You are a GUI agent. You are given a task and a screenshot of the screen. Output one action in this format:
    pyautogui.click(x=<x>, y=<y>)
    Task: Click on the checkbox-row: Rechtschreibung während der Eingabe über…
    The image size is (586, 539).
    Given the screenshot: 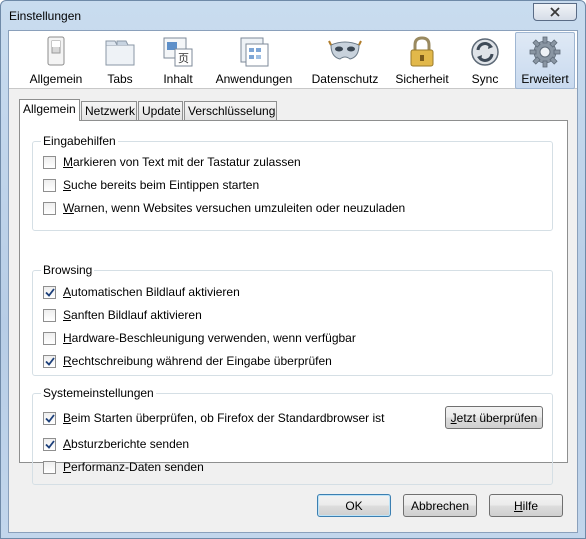 What is the action you would take?
    pyautogui.click(x=187, y=361)
    